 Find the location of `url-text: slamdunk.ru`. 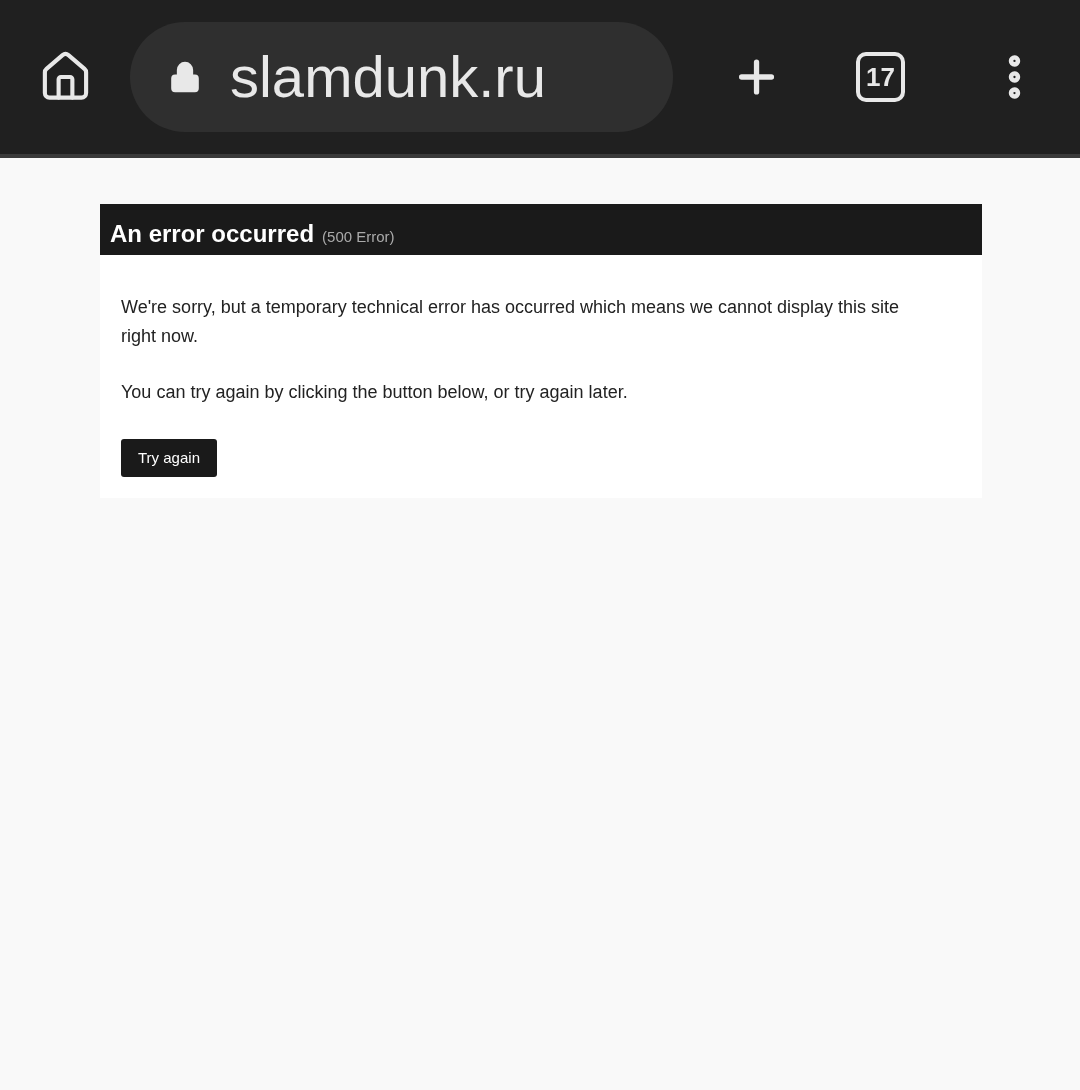

url-text: slamdunk.ru is located at coordinates (388, 77).